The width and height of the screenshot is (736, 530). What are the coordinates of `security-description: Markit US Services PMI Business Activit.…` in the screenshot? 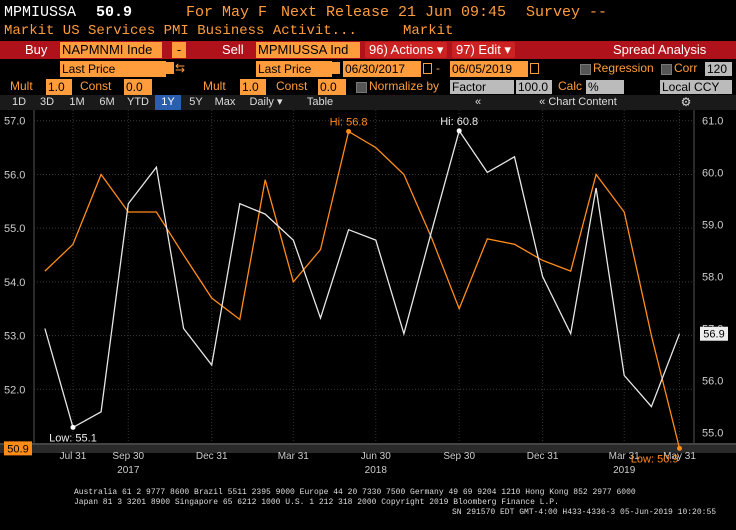 It's located at (180, 31).